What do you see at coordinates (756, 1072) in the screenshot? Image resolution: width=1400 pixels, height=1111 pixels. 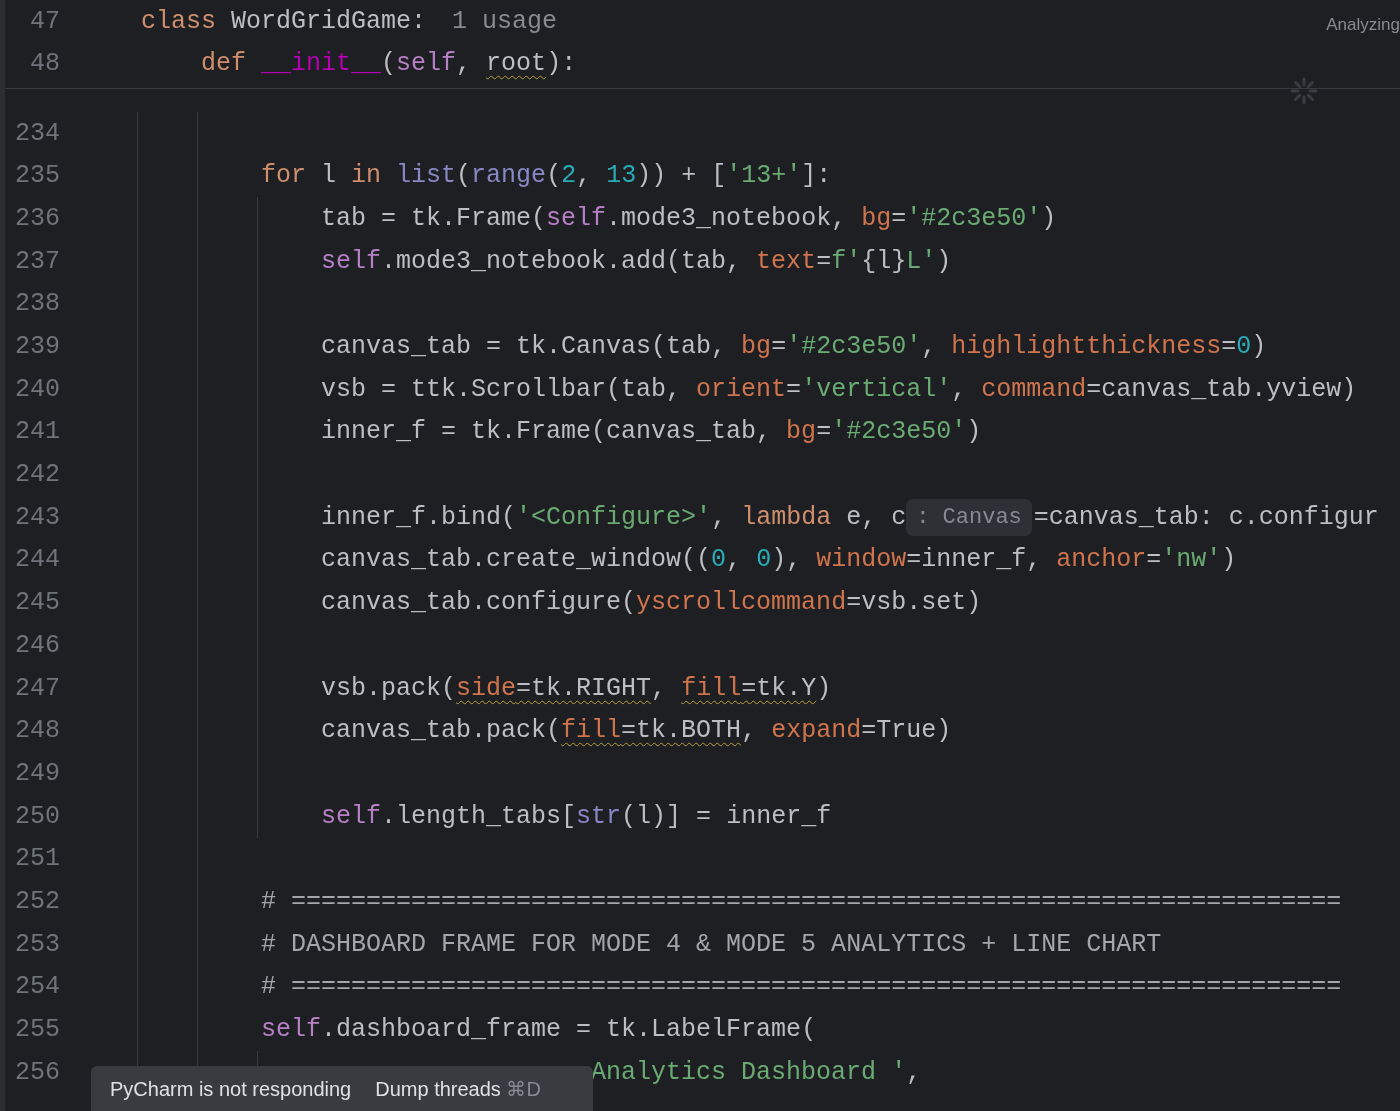 I see `code-text: Analytics Dashboard ',` at bounding box center [756, 1072].